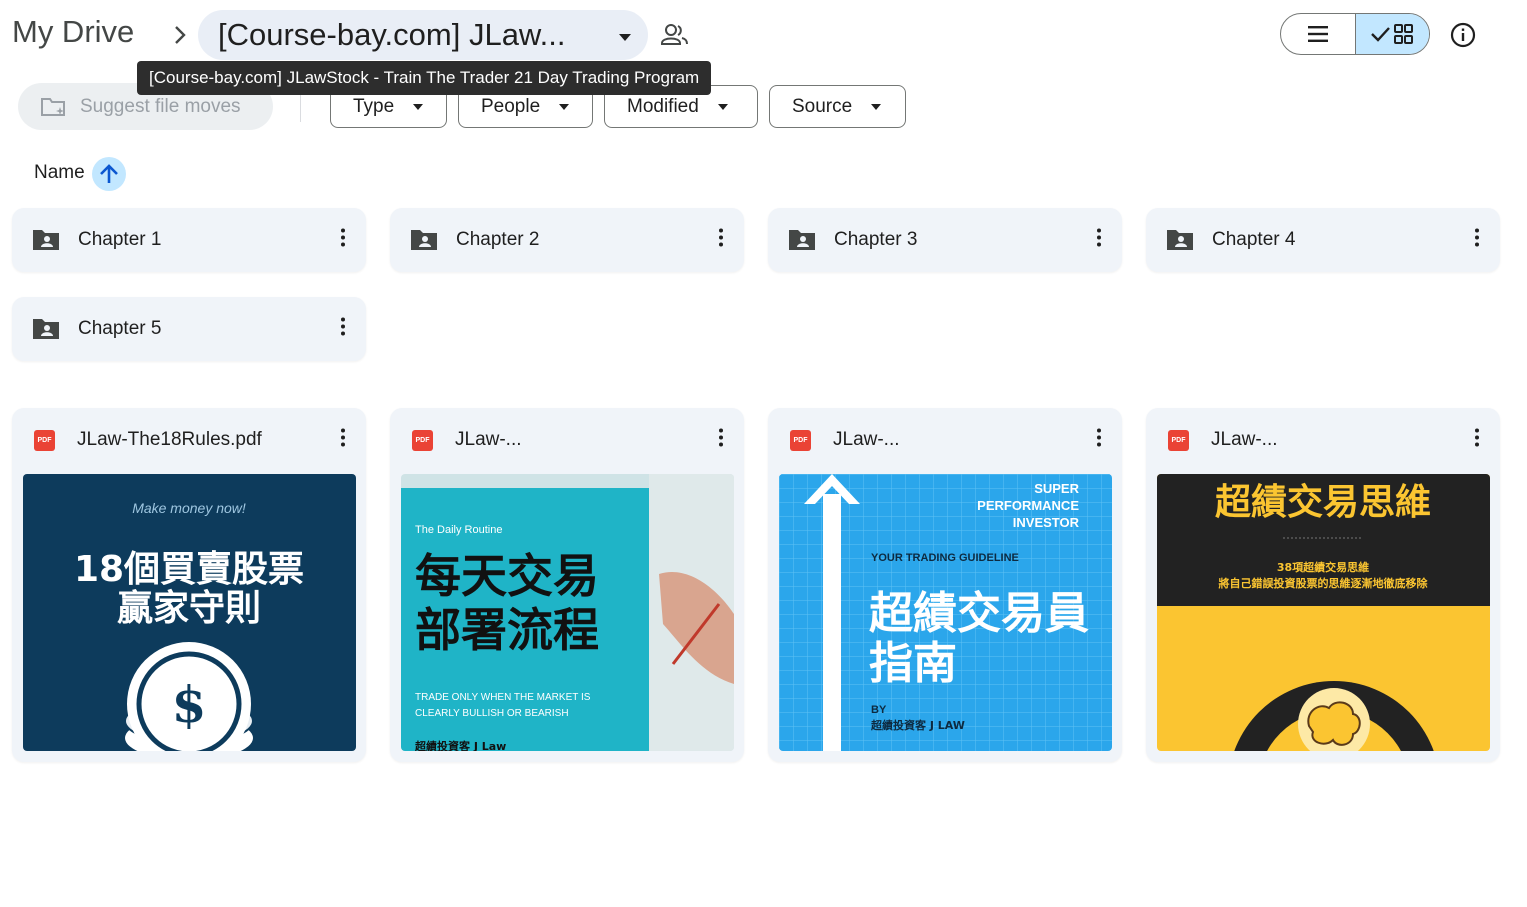 This screenshot has width=1527, height=907. I want to click on breadcrumb-root: My Drive, so click(73, 32).